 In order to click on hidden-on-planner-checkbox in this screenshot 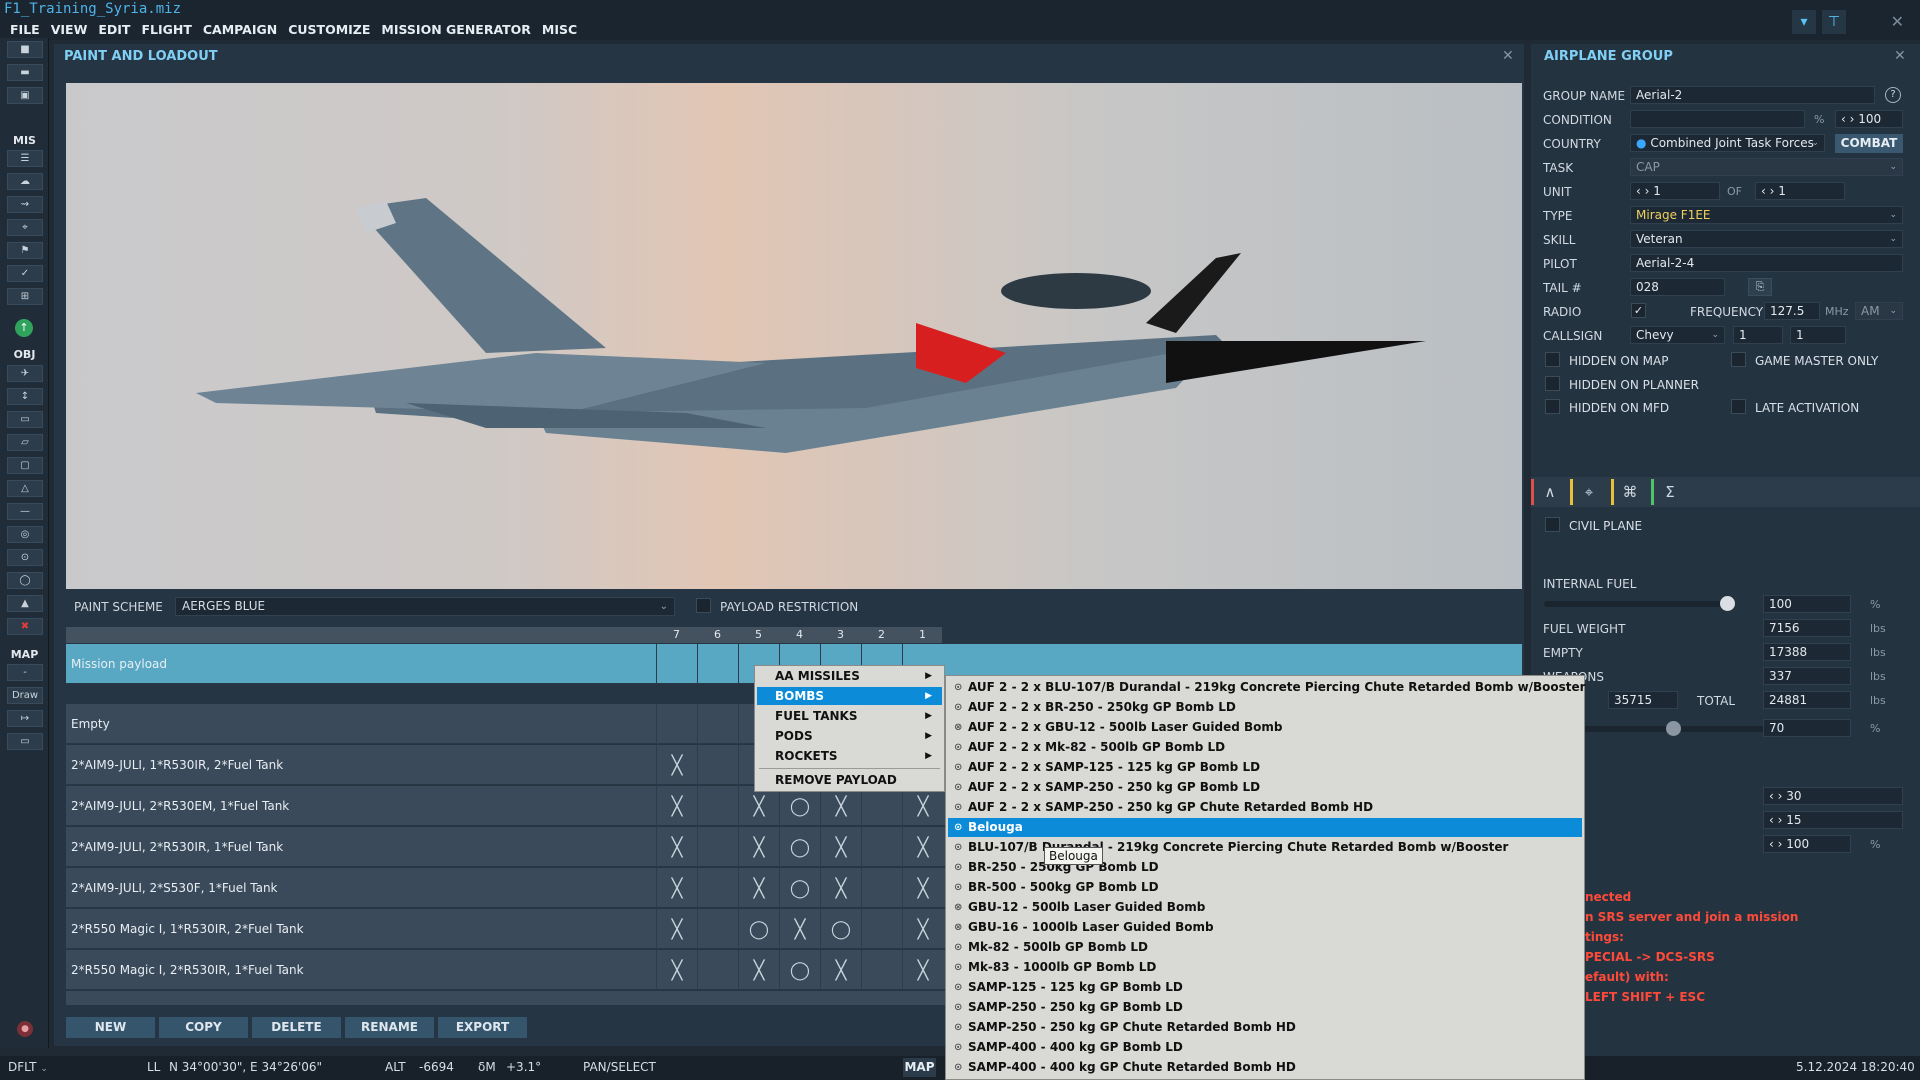, I will do `click(1552, 383)`.